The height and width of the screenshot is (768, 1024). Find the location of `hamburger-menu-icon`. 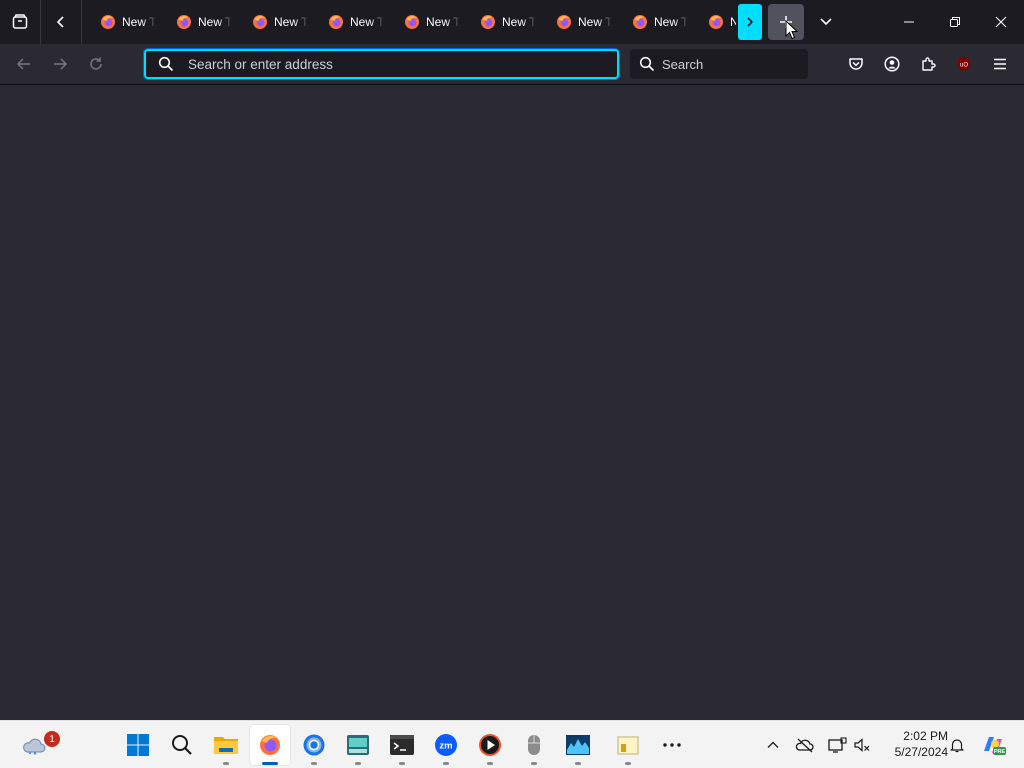

hamburger-menu-icon is located at coordinates (1000, 64).